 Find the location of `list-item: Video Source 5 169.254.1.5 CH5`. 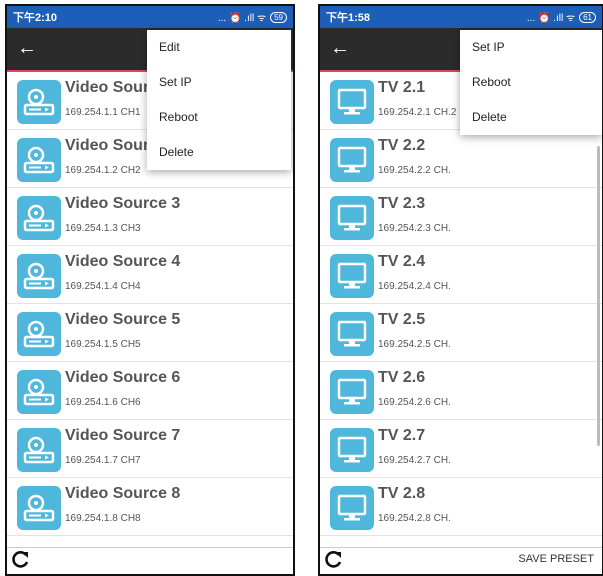

list-item: Video Source 5 169.254.1.5 CH5 is located at coordinates (150, 333).